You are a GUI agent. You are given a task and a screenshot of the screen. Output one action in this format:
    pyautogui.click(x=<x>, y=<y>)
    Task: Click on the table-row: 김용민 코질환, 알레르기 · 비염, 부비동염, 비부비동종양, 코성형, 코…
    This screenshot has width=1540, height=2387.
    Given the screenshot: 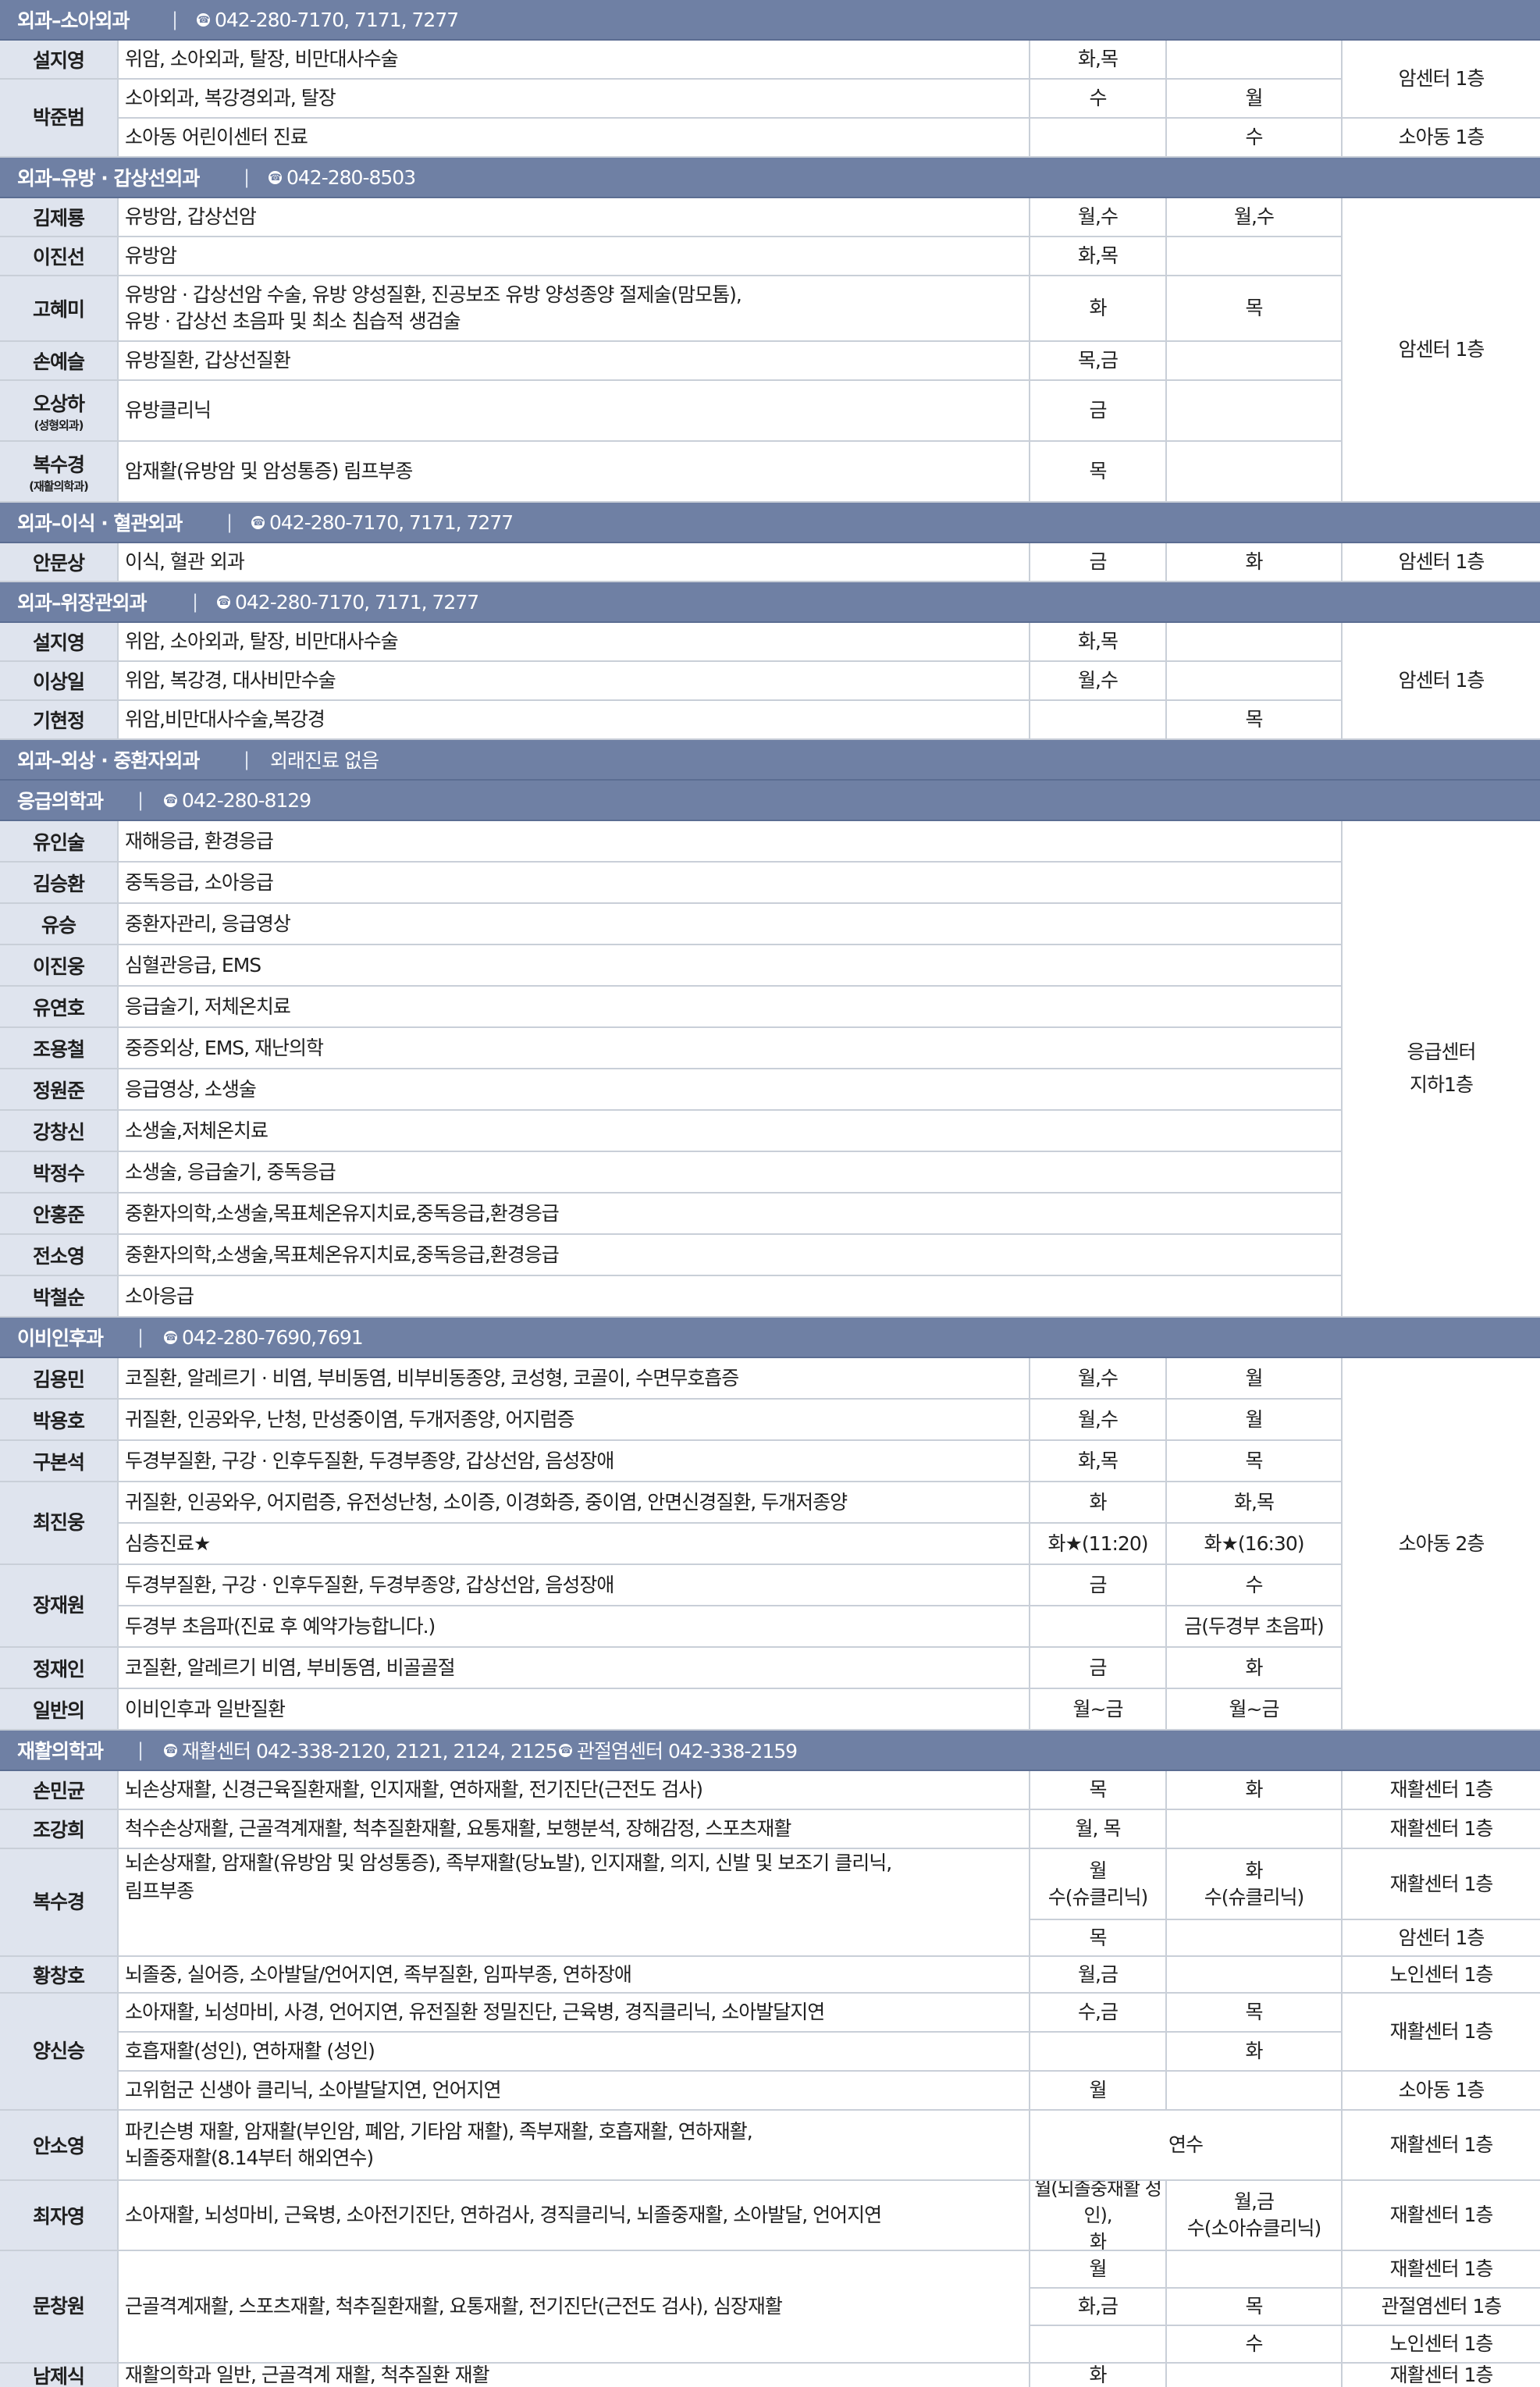 What is the action you would take?
    pyautogui.click(x=770, y=1379)
    